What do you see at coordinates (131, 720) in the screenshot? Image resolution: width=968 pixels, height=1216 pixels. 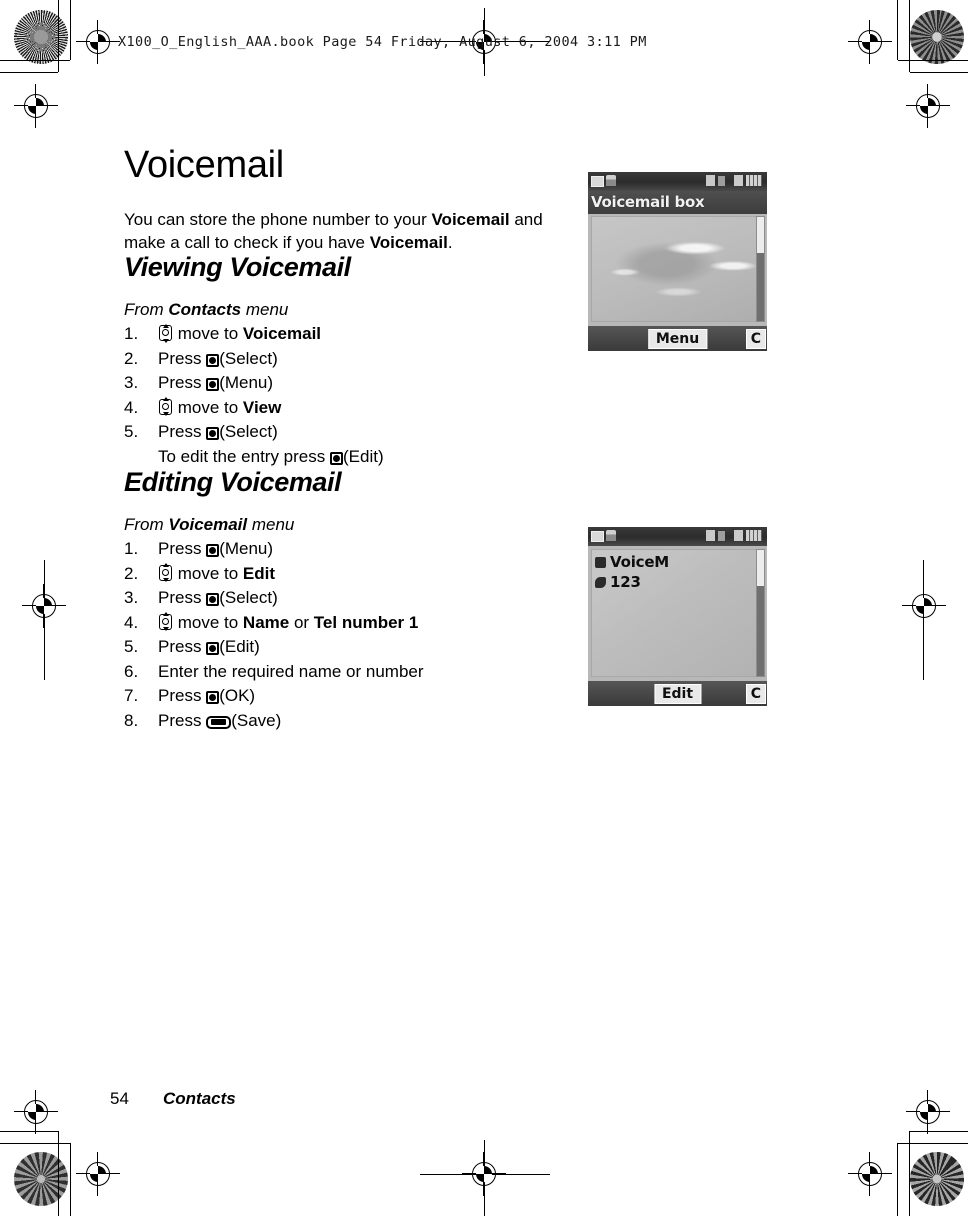 I see `step-number: 8.` at bounding box center [131, 720].